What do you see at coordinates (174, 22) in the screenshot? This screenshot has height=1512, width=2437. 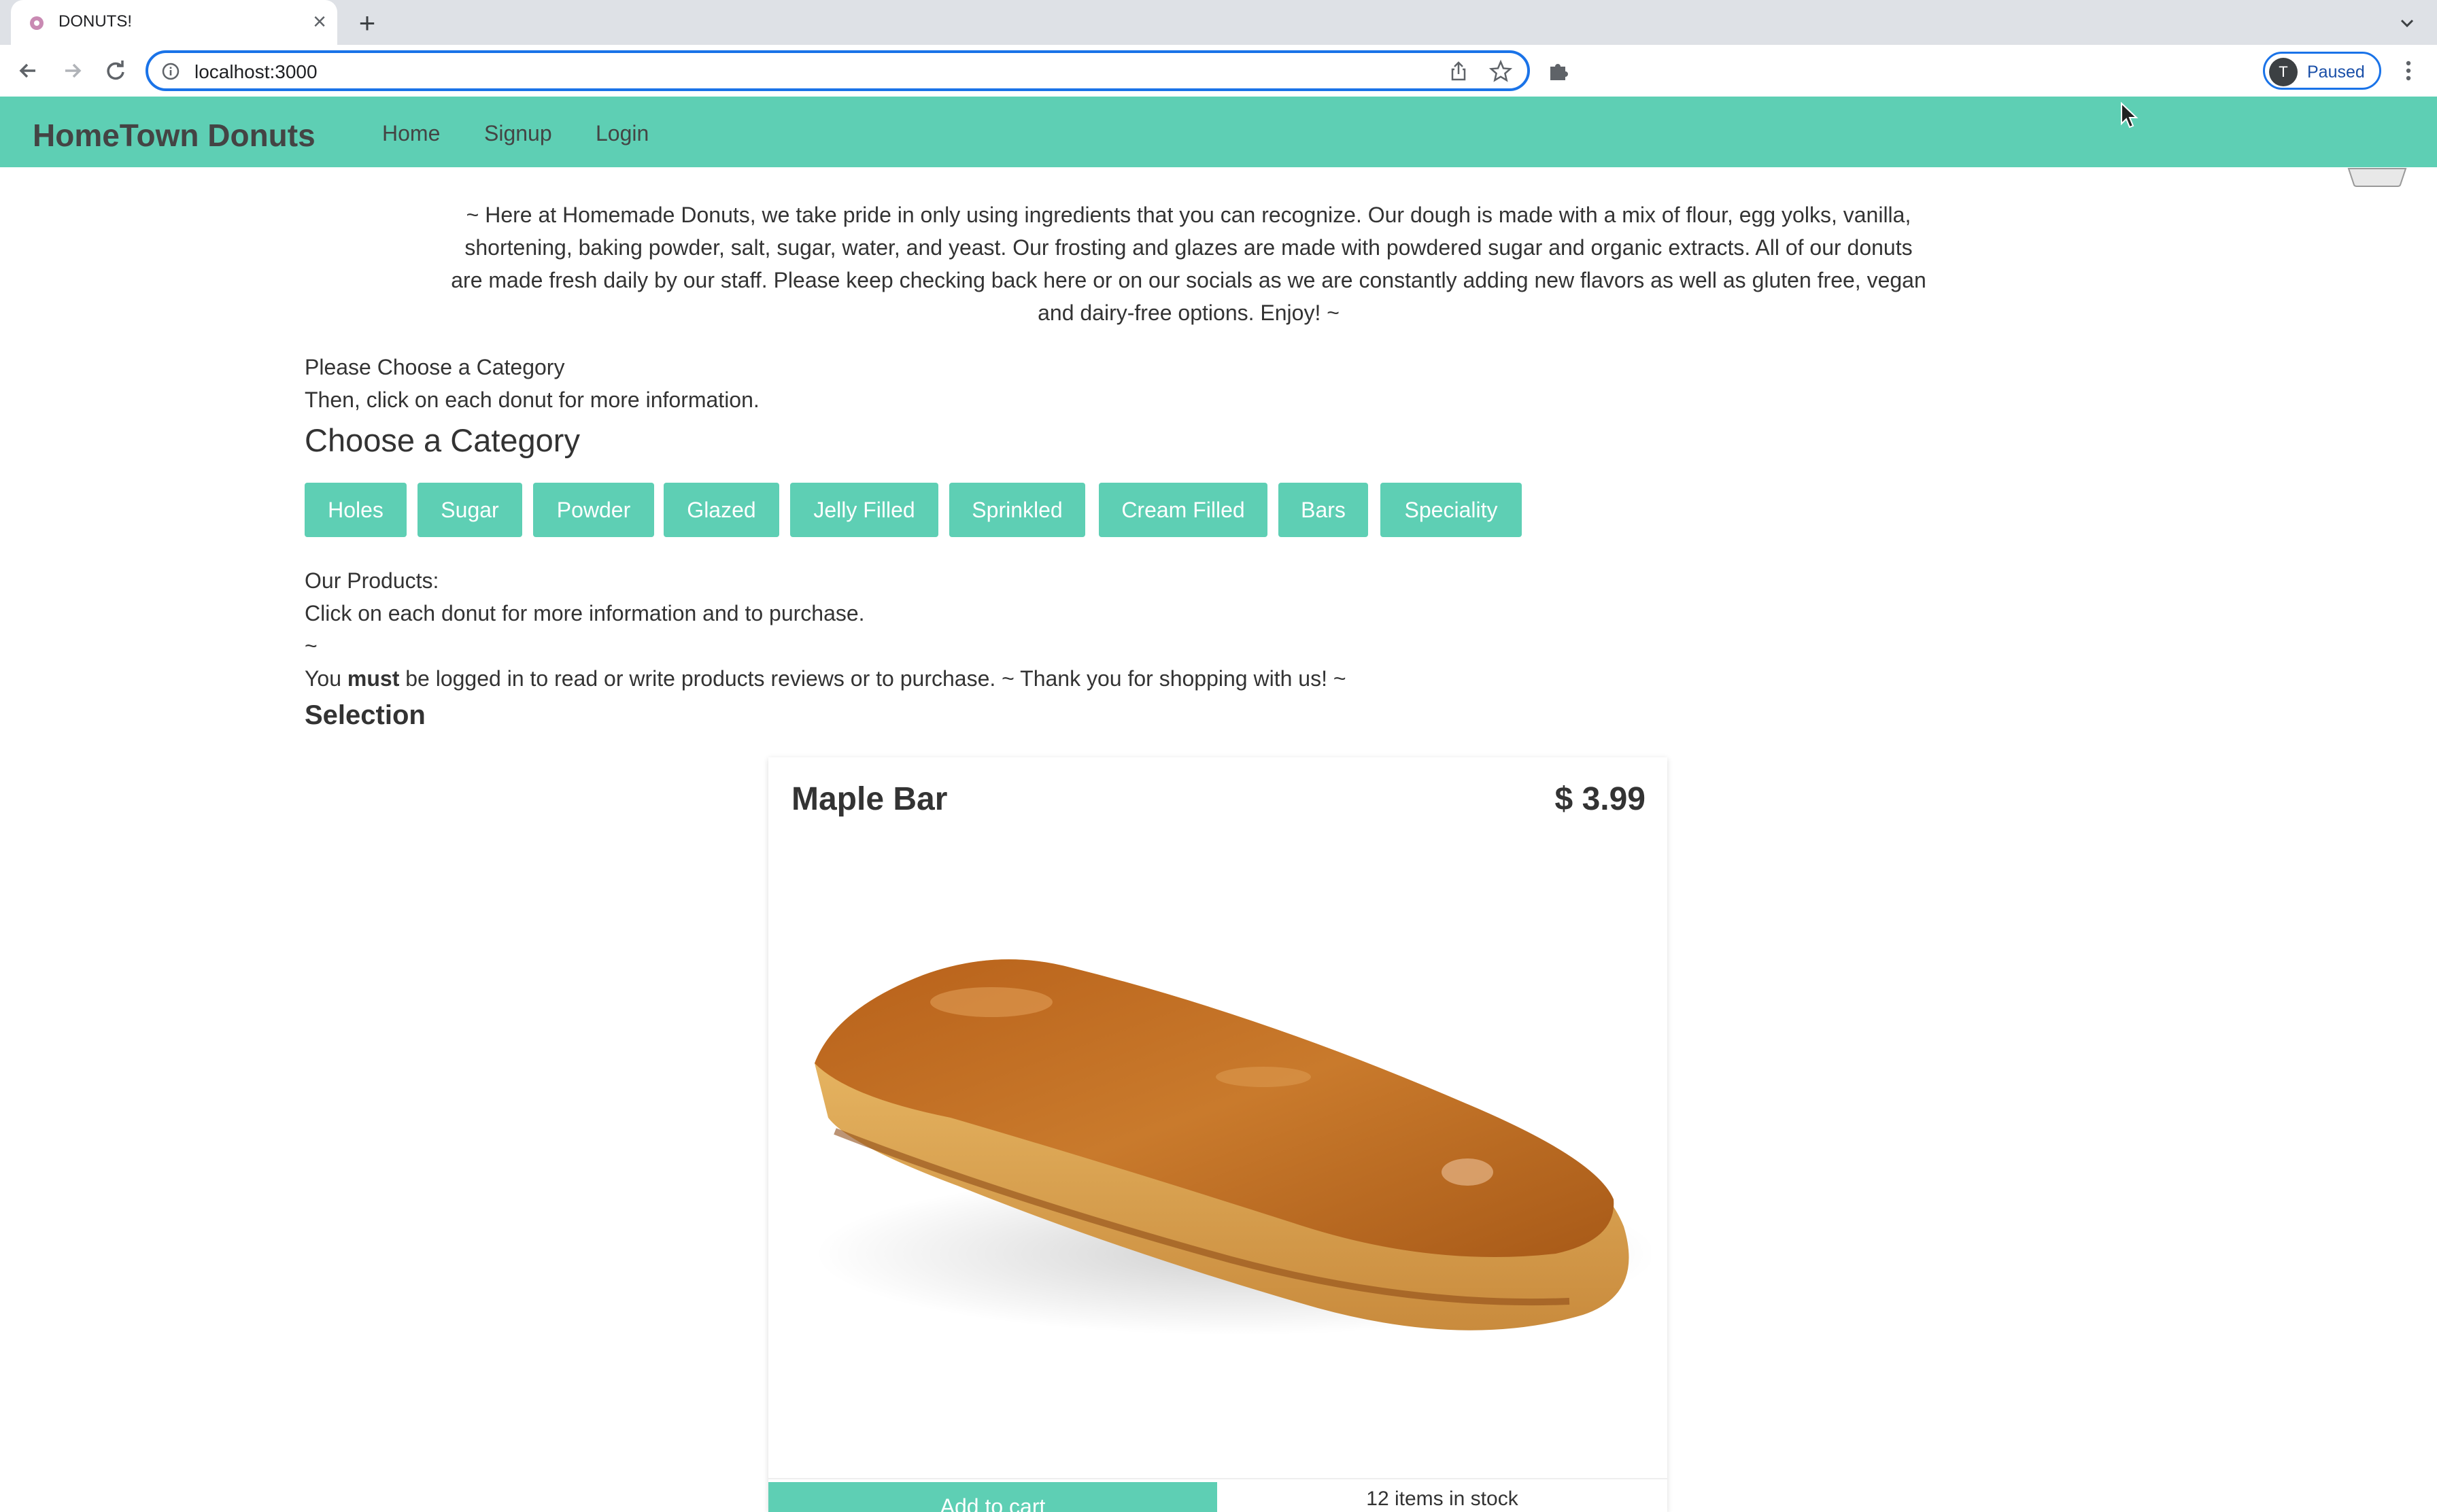 I see `browser-tab: DONUTS! ×` at bounding box center [174, 22].